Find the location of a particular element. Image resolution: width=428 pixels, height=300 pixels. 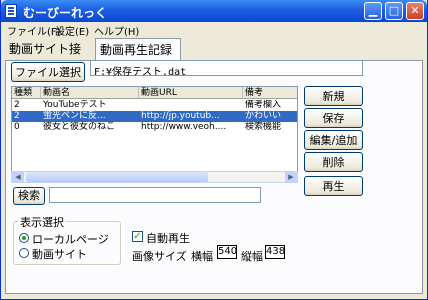

width-label: 横幅 is located at coordinates (202, 256).